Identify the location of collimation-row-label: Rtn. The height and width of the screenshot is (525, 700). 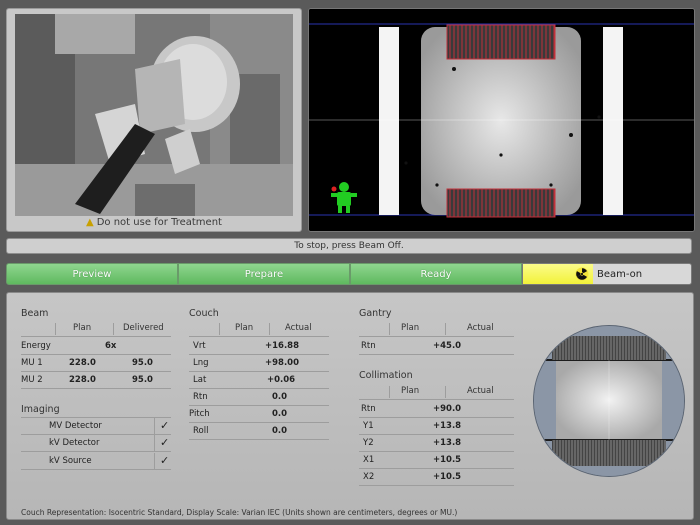
(368, 409).